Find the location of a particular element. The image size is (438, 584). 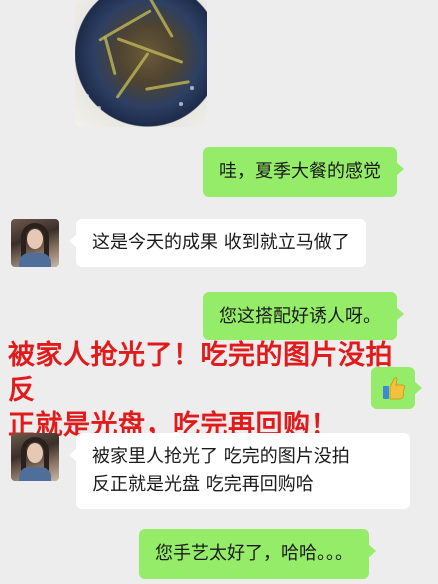

caption-line: 被家人抢光了！吃完的图片没拍反 is located at coordinates (200, 373).